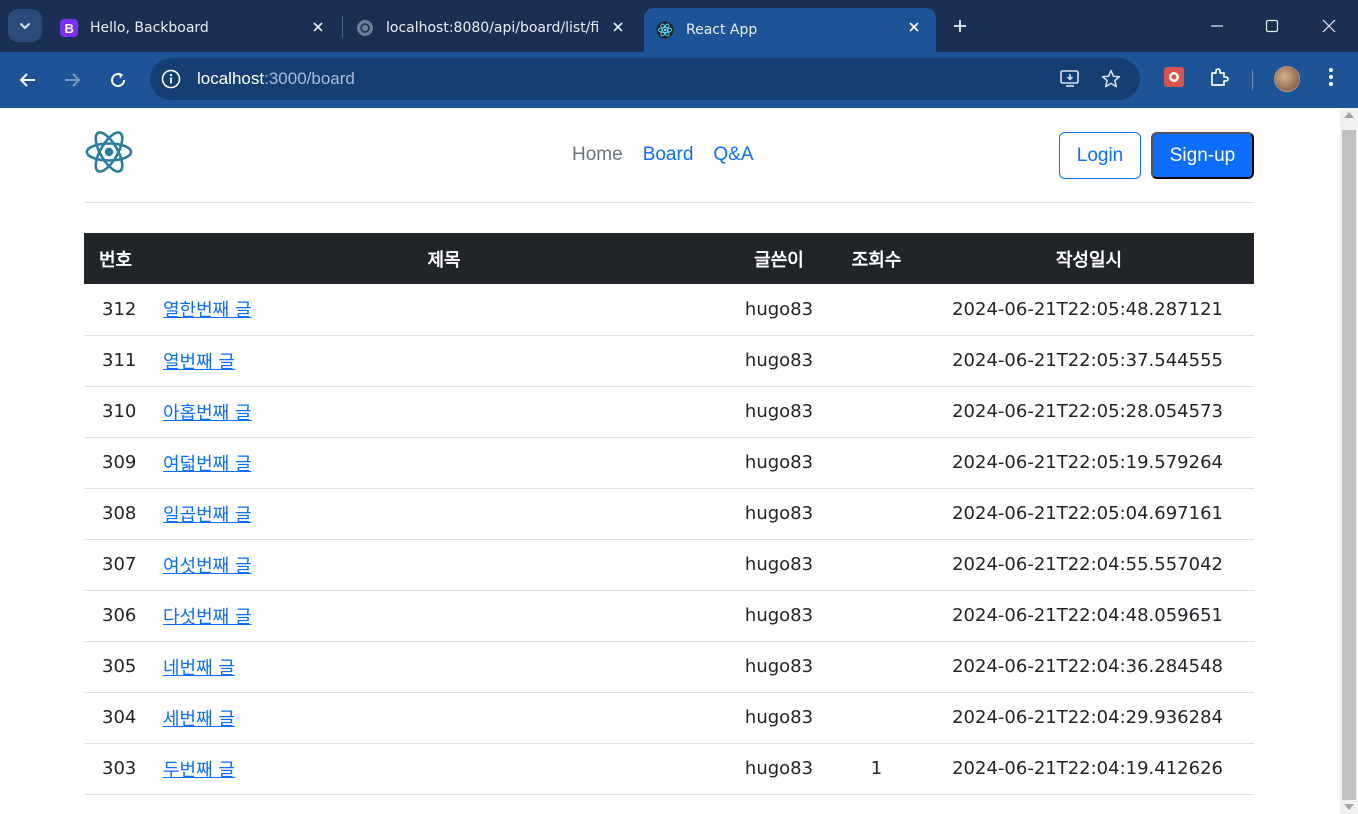 This screenshot has height=814, width=1358. What do you see at coordinates (645, 79) in the screenshot?
I see `address-bar: localhost:3000/board` at bounding box center [645, 79].